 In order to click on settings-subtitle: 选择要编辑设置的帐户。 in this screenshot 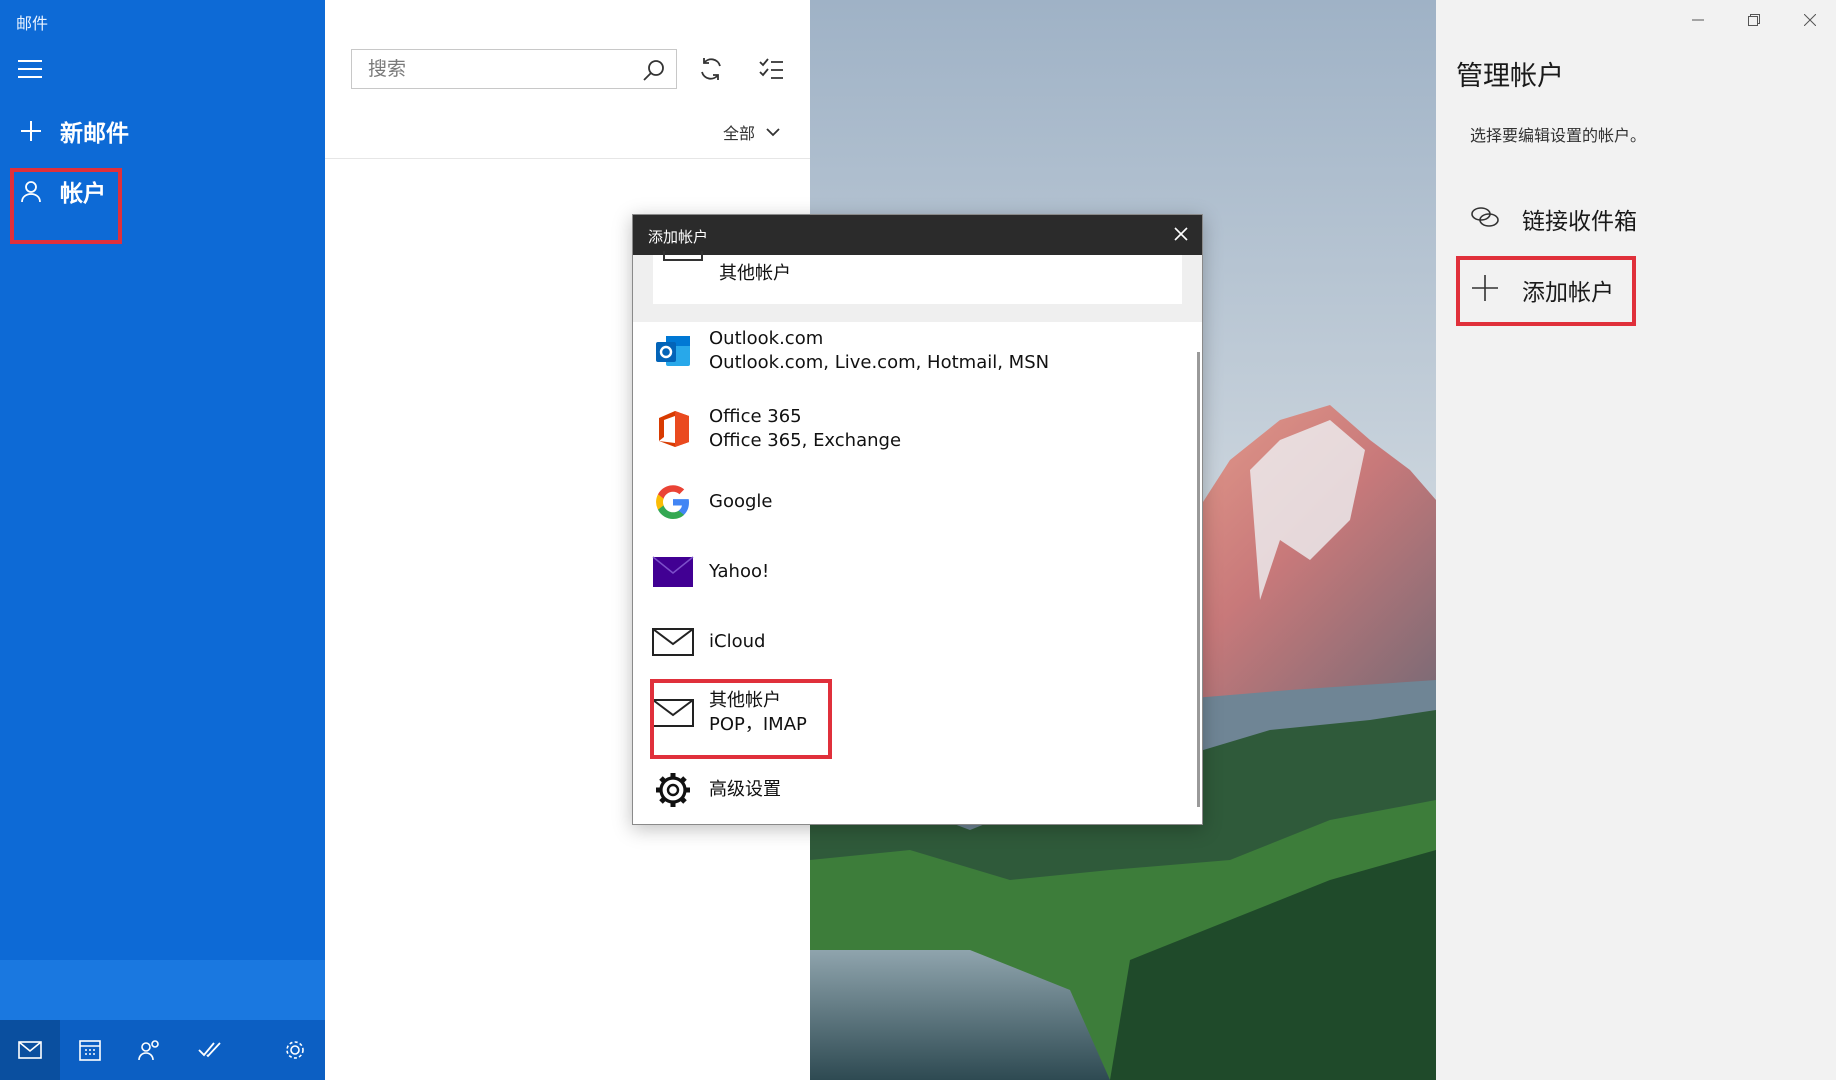, I will do `click(1558, 135)`.